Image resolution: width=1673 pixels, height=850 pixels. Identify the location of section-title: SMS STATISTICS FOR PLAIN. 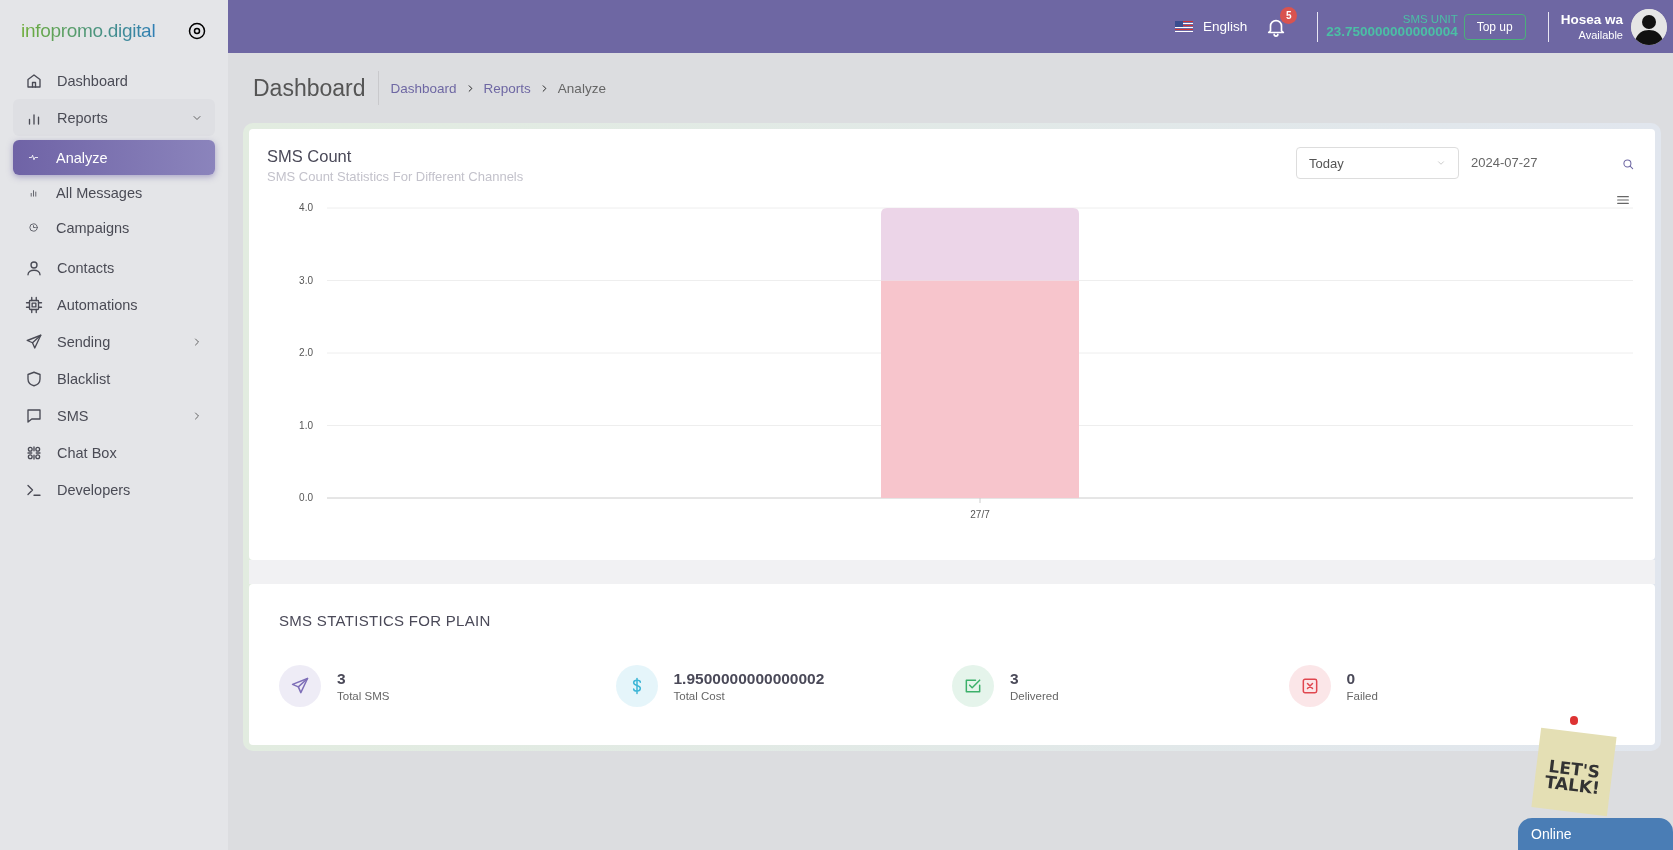
(385, 621).